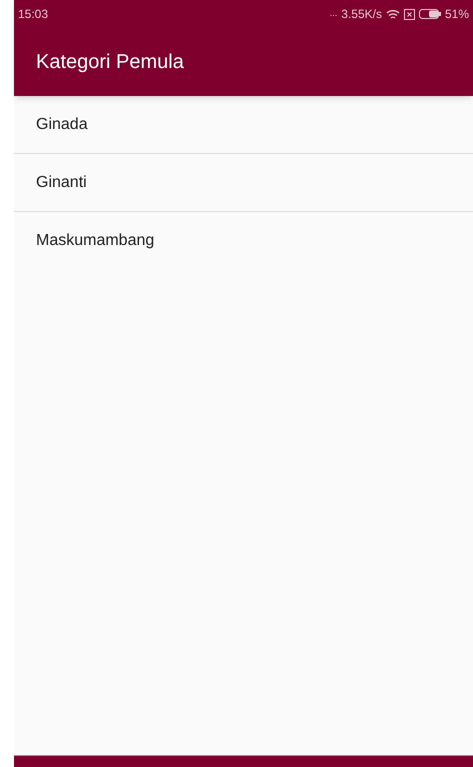  I want to click on list-item: Ginada, so click(243, 125).